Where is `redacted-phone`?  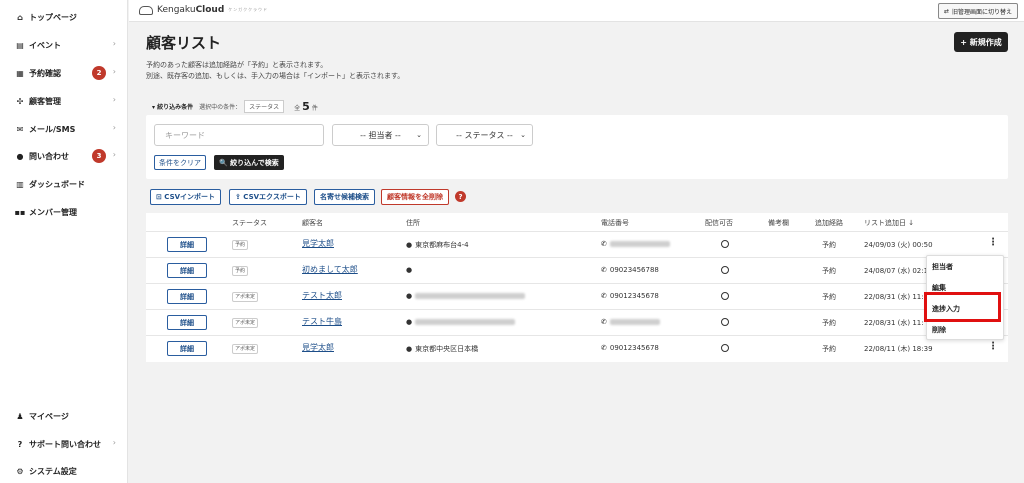
redacted-phone is located at coordinates (634, 322).